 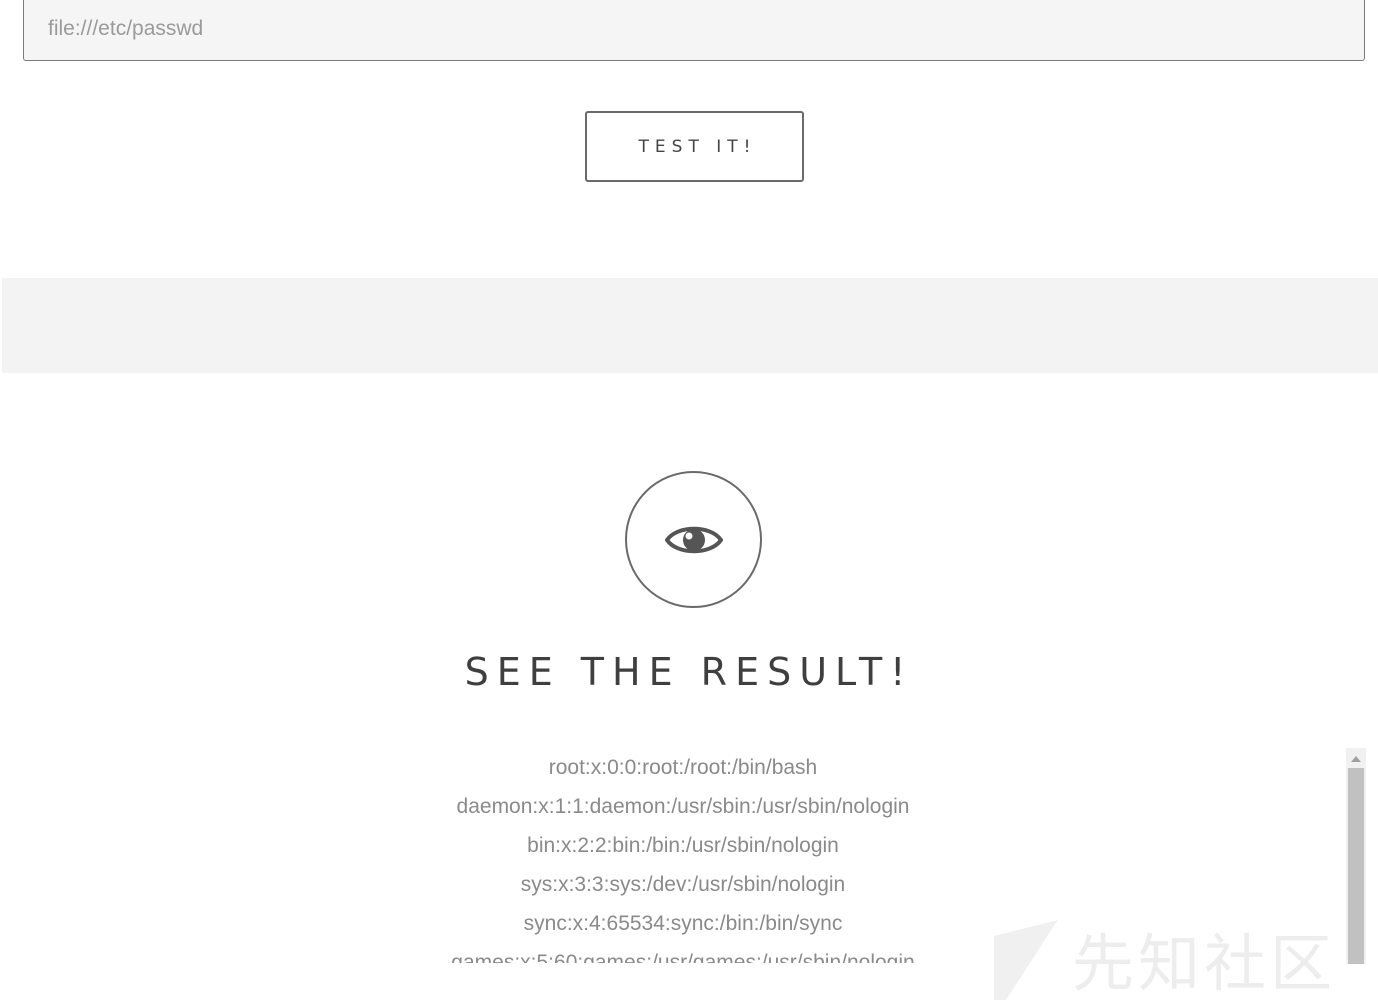 I want to click on result-line: root:x:0:0:root:/root:/bin/bash, so click(x=683, y=767).